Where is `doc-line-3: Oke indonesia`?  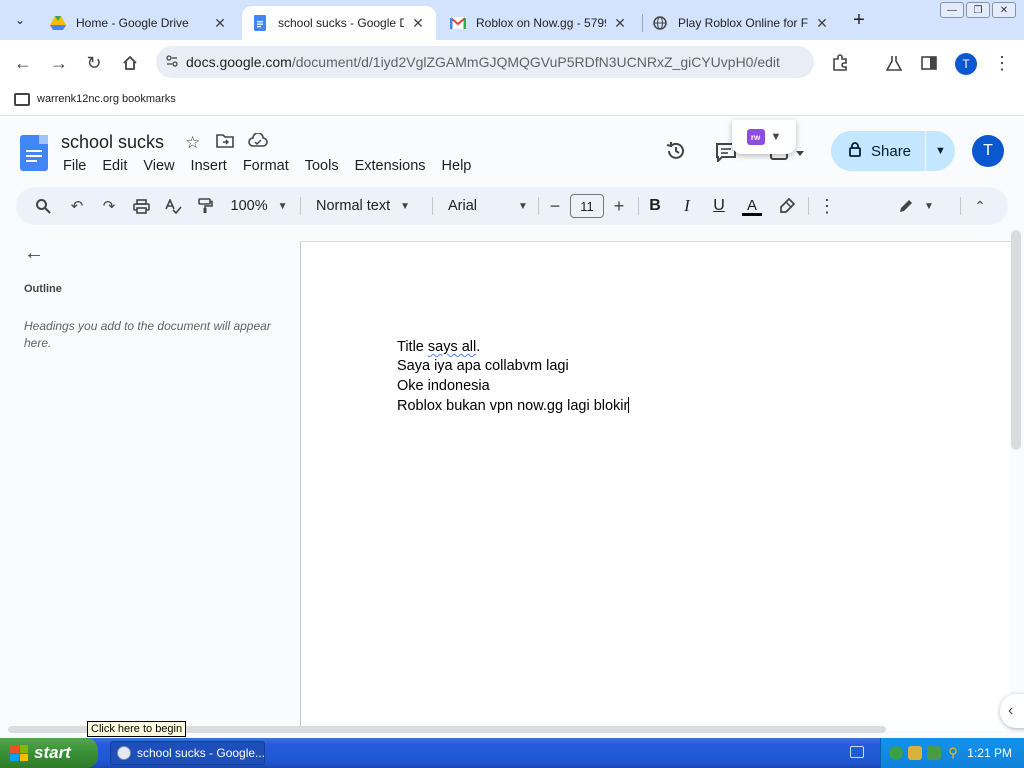
doc-line-3: Oke indonesia is located at coordinates (443, 386).